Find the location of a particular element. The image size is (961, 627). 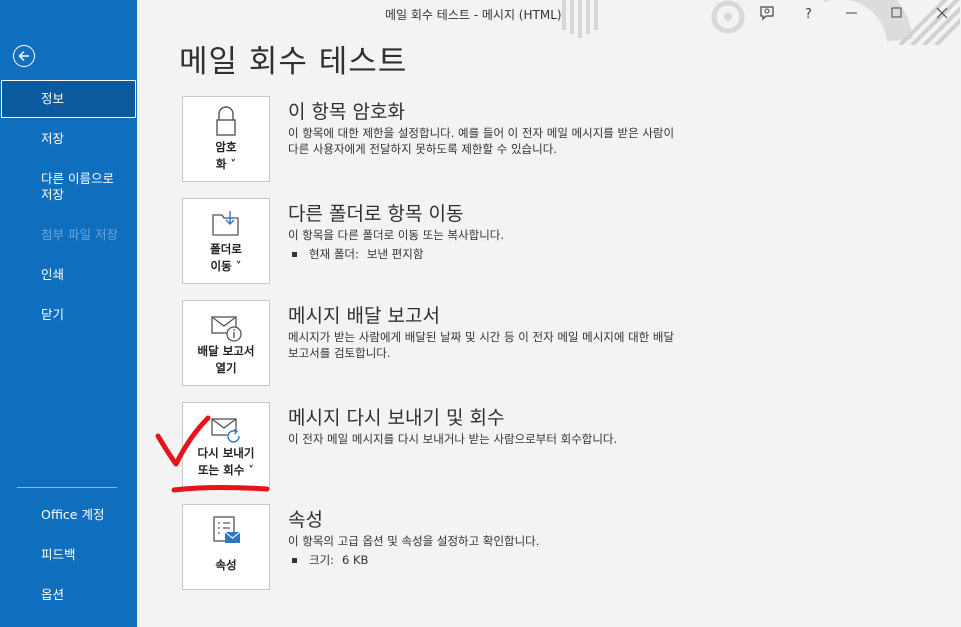

lock-icon is located at coordinates (226, 122).